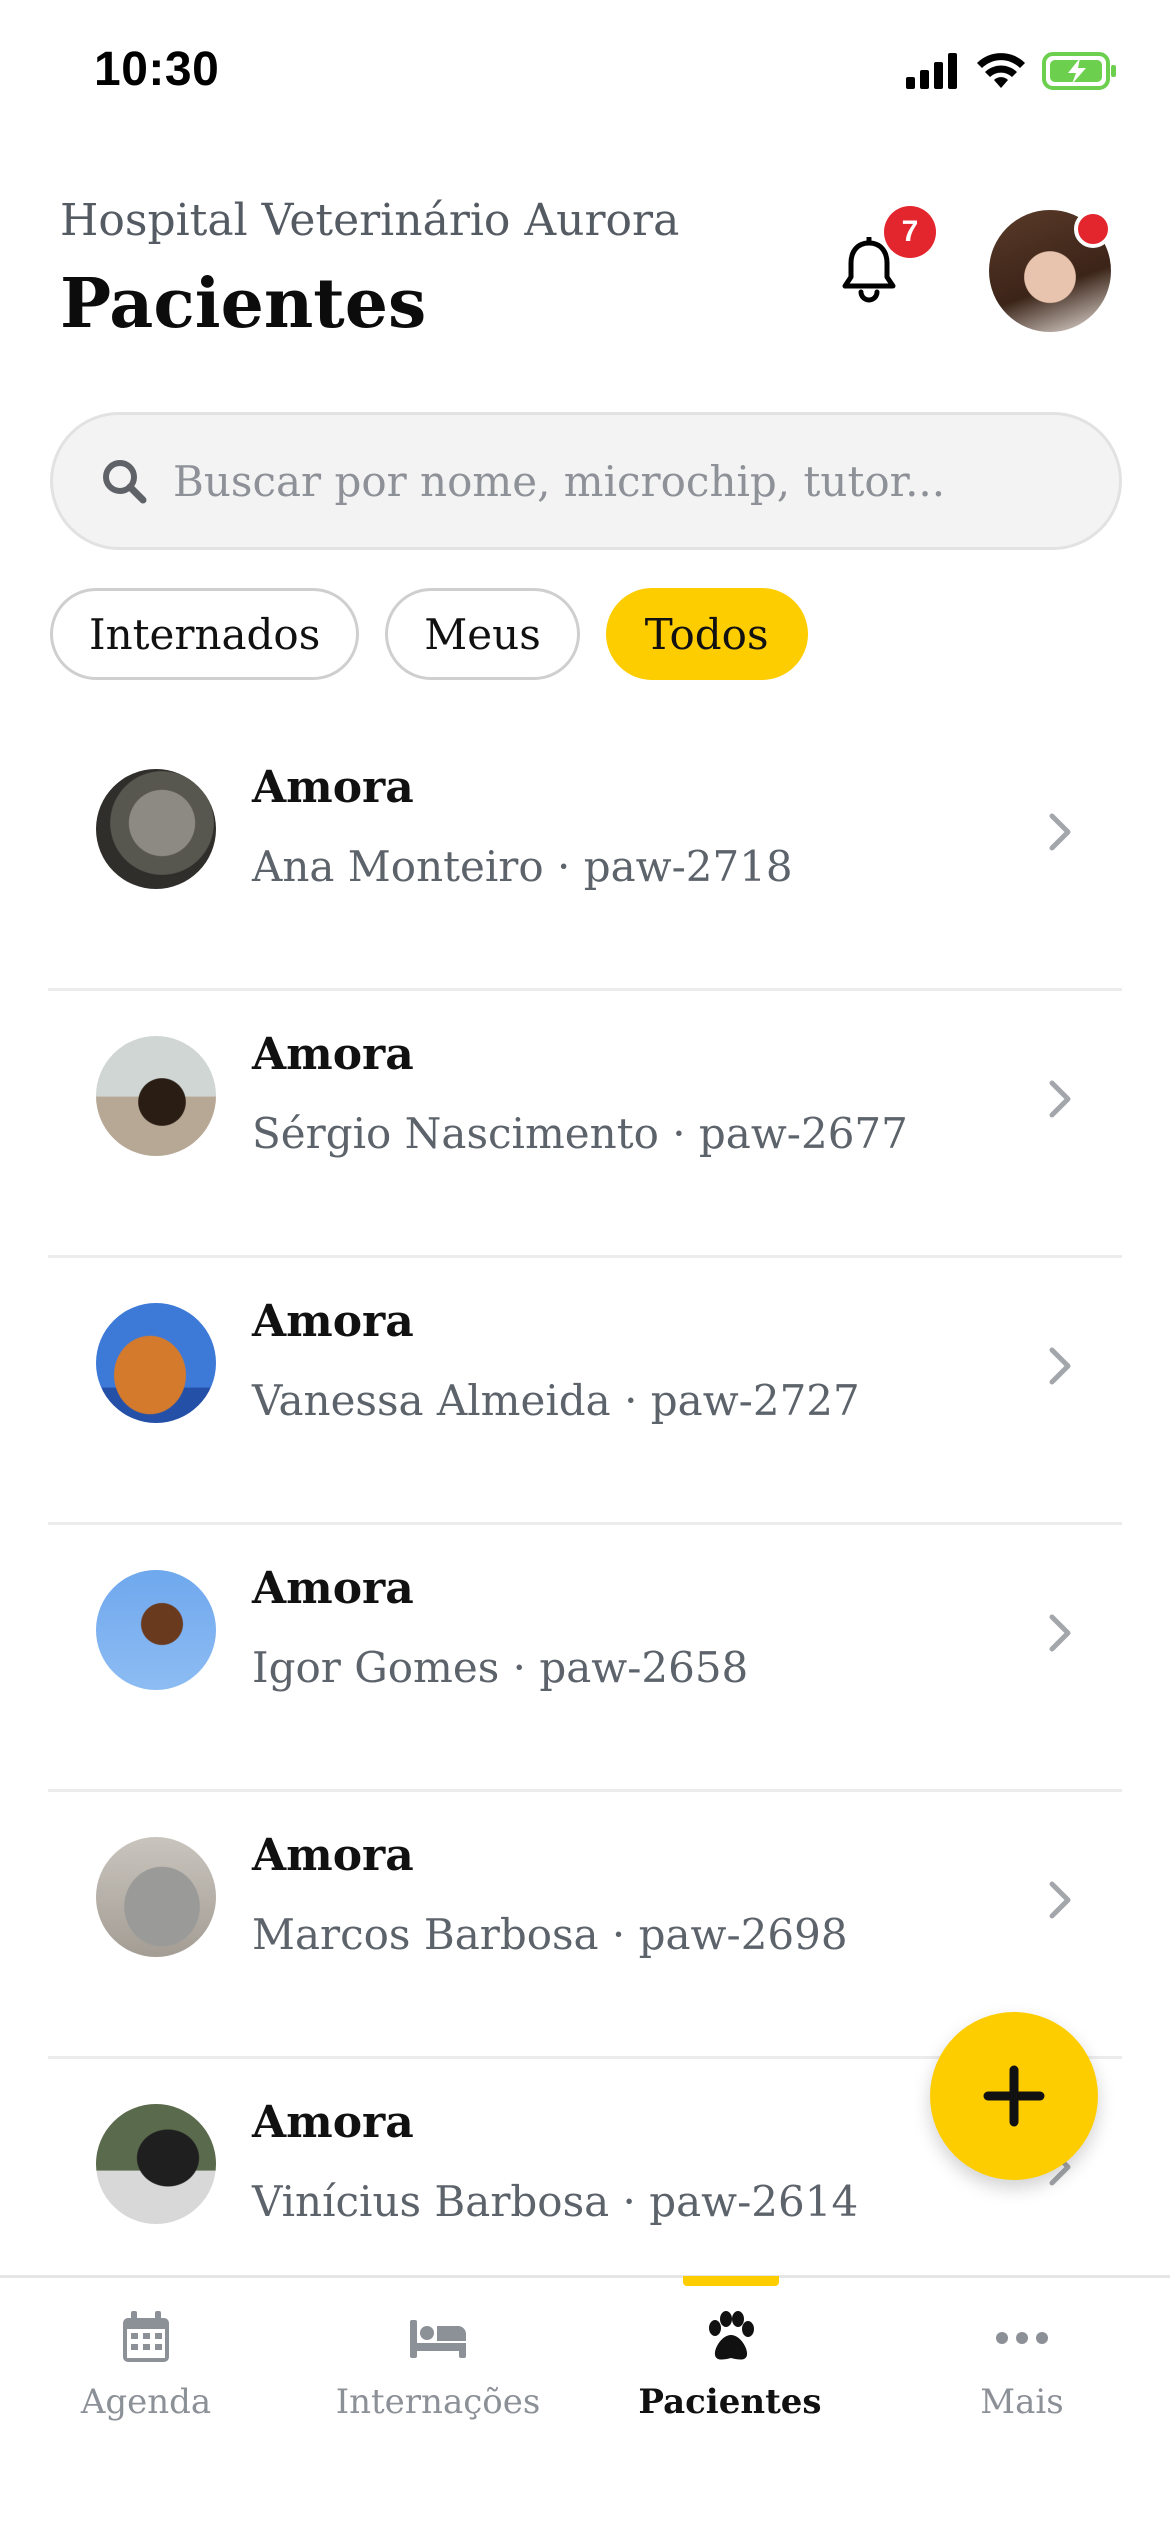  Describe the element at coordinates (585, 2506) in the screenshot. I see `home-indicator` at that location.